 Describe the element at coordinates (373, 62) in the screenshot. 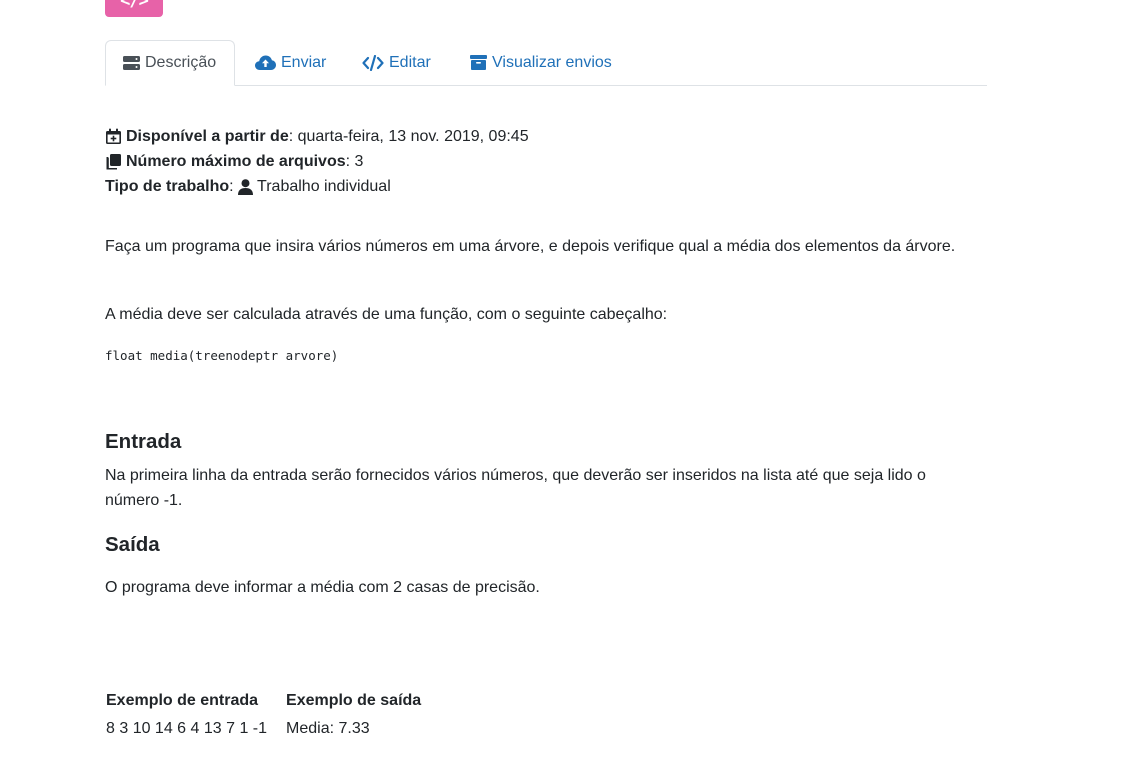

I see `code-icon` at that location.